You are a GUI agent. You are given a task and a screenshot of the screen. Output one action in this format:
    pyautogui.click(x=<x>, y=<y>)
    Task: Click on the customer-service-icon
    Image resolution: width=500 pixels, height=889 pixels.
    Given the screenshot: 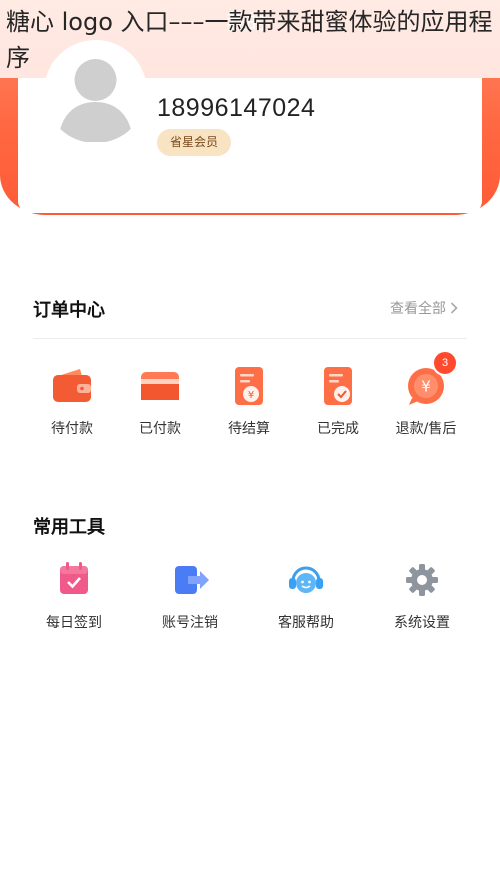 What is the action you would take?
    pyautogui.click(x=306, y=580)
    